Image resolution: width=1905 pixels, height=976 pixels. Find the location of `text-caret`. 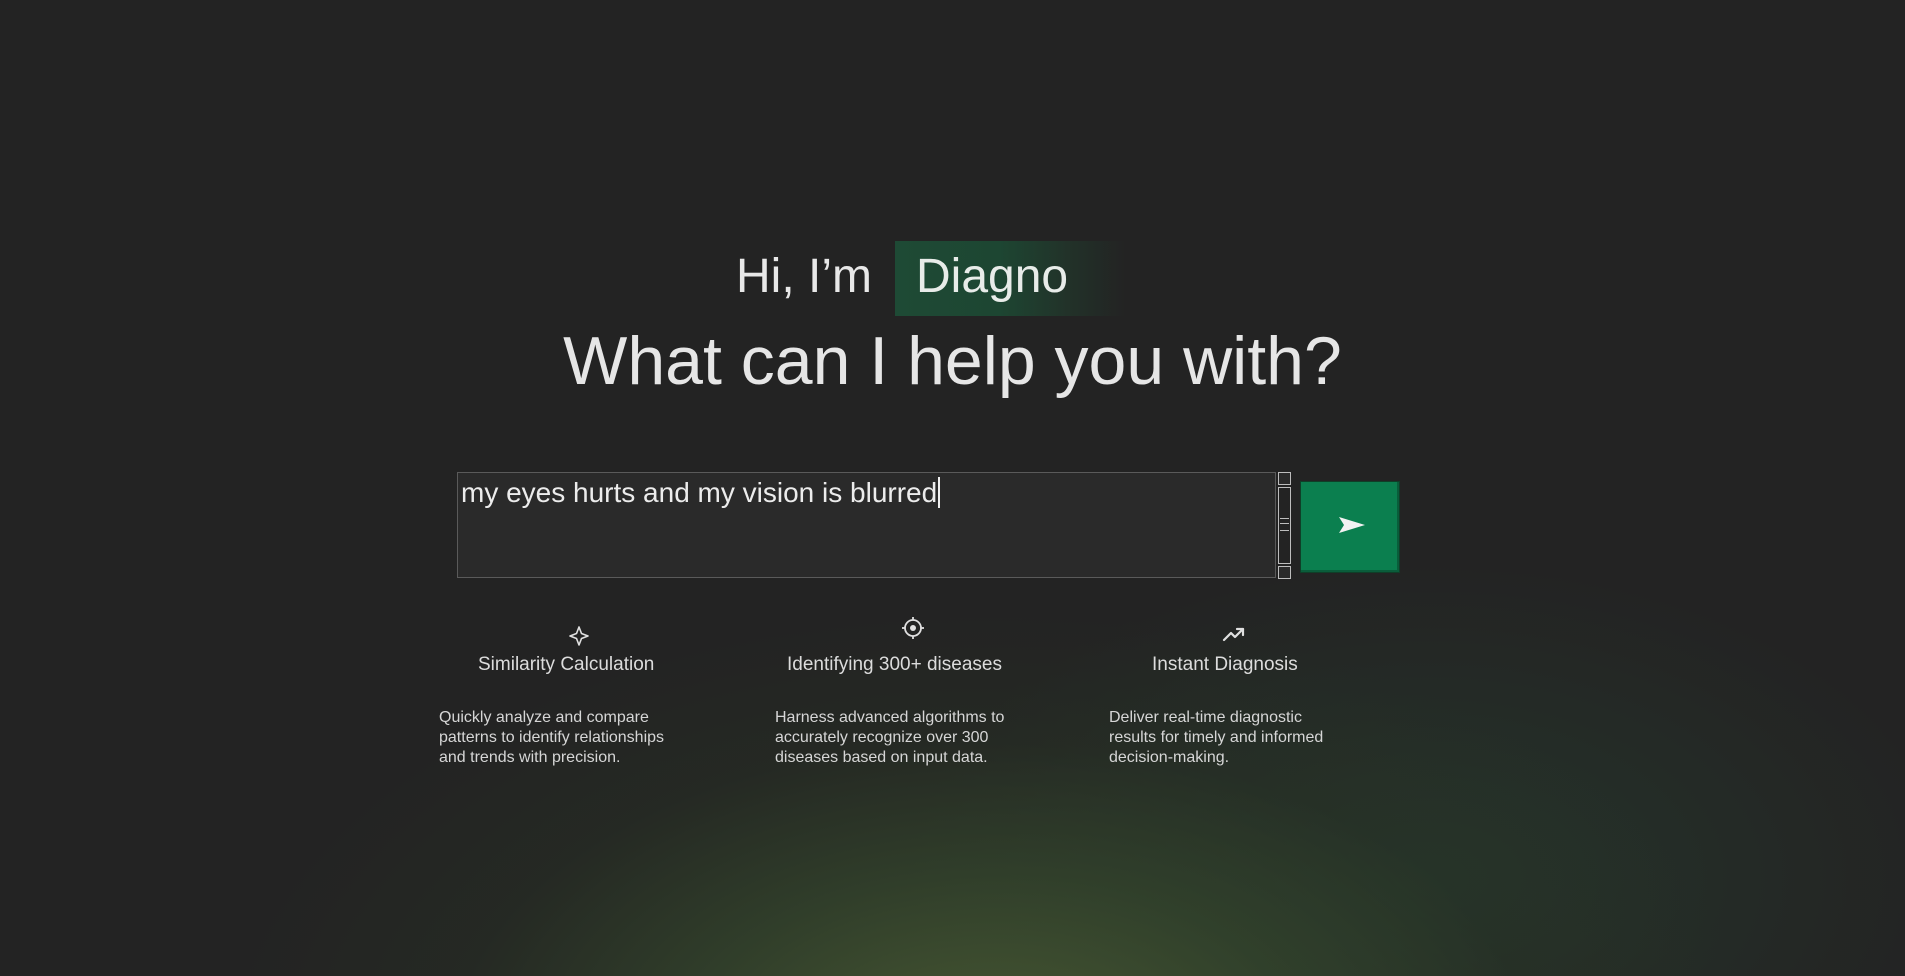

text-caret is located at coordinates (939, 492).